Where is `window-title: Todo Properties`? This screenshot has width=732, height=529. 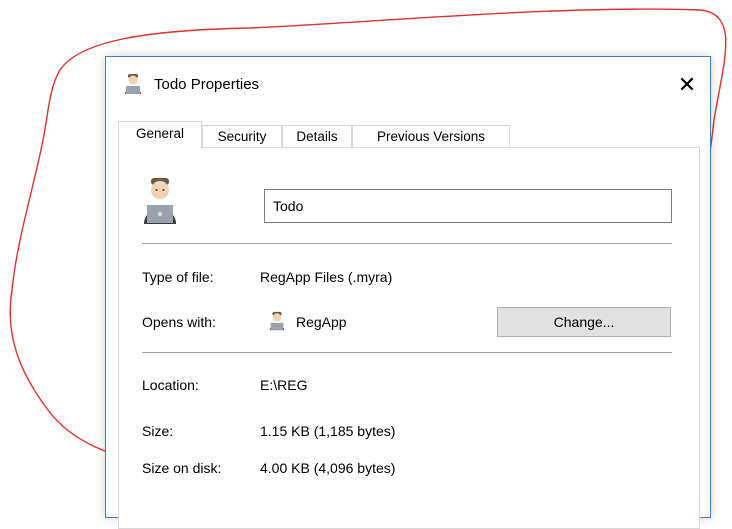
window-title: Todo Properties is located at coordinates (207, 84).